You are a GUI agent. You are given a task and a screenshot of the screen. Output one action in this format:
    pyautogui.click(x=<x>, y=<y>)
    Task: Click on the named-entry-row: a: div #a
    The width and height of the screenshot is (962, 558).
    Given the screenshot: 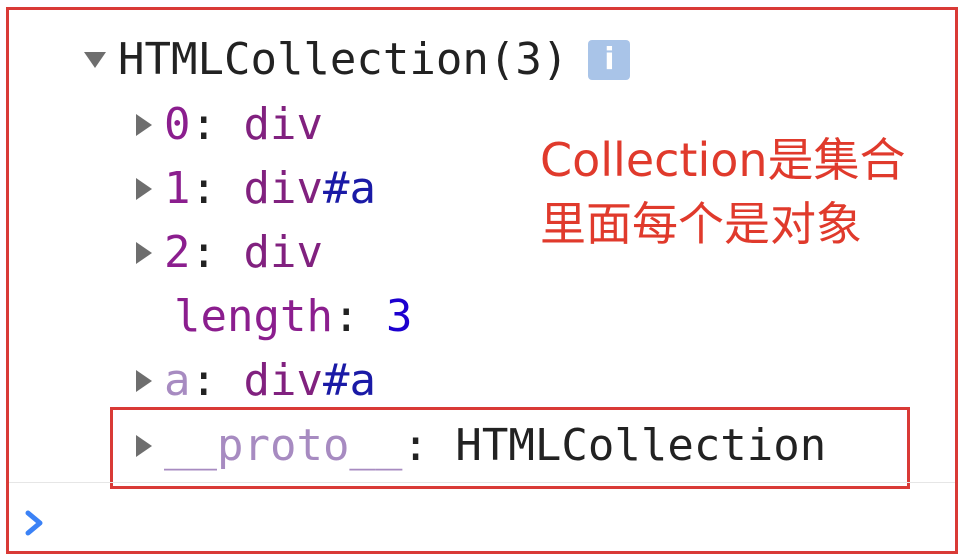 What is the action you would take?
    pyautogui.click(x=256, y=381)
    